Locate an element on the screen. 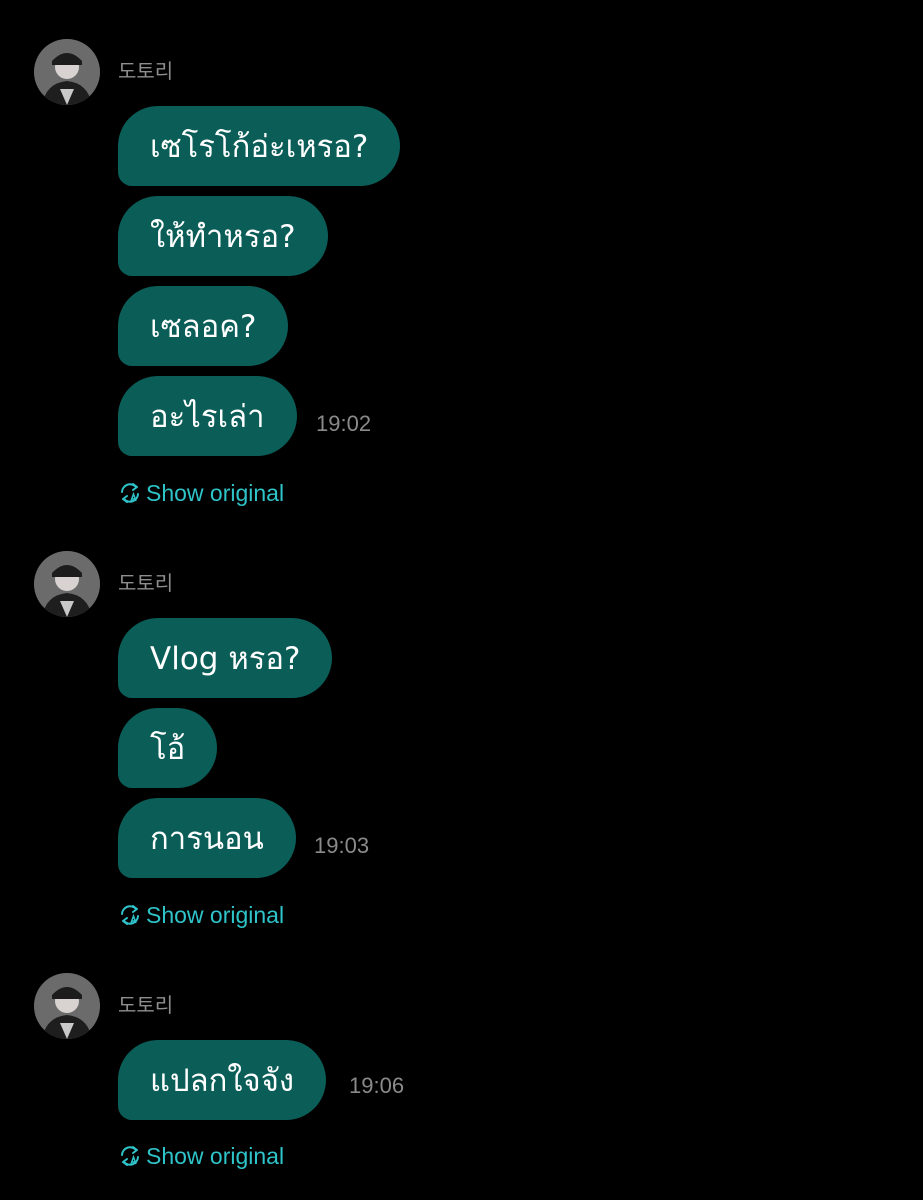 The width and height of the screenshot is (923, 1200). message-bubble: อะไรเล่า is located at coordinates (207, 416).